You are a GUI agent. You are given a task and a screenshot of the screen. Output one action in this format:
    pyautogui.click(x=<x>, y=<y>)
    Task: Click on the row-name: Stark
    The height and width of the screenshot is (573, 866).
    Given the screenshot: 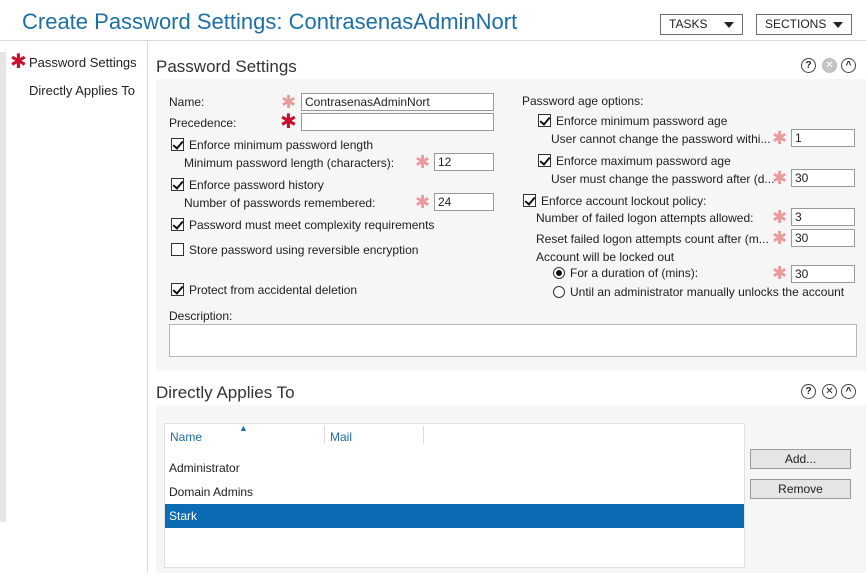 What is the action you would take?
    pyautogui.click(x=183, y=516)
    